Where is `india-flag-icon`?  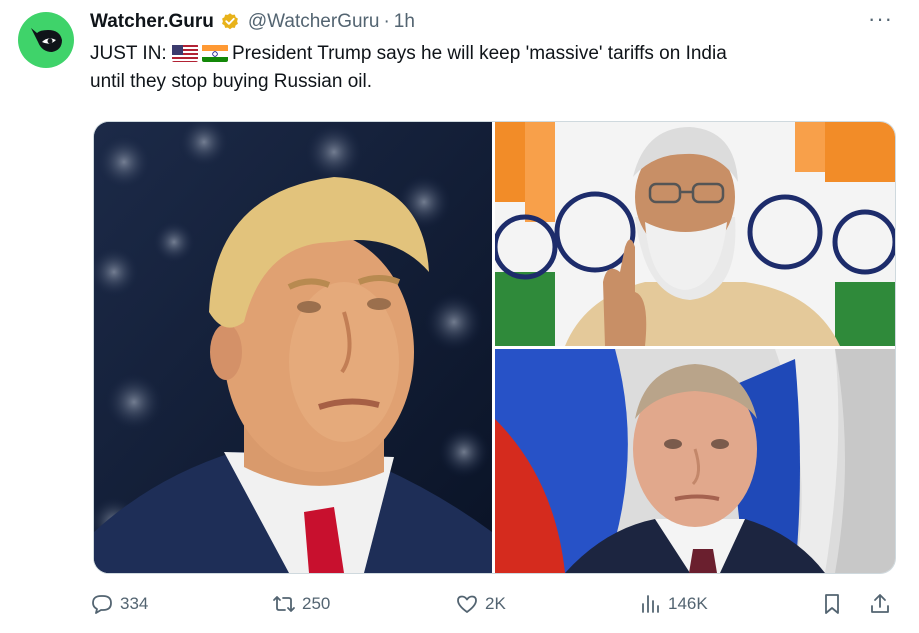
india-flag-icon is located at coordinates (215, 53).